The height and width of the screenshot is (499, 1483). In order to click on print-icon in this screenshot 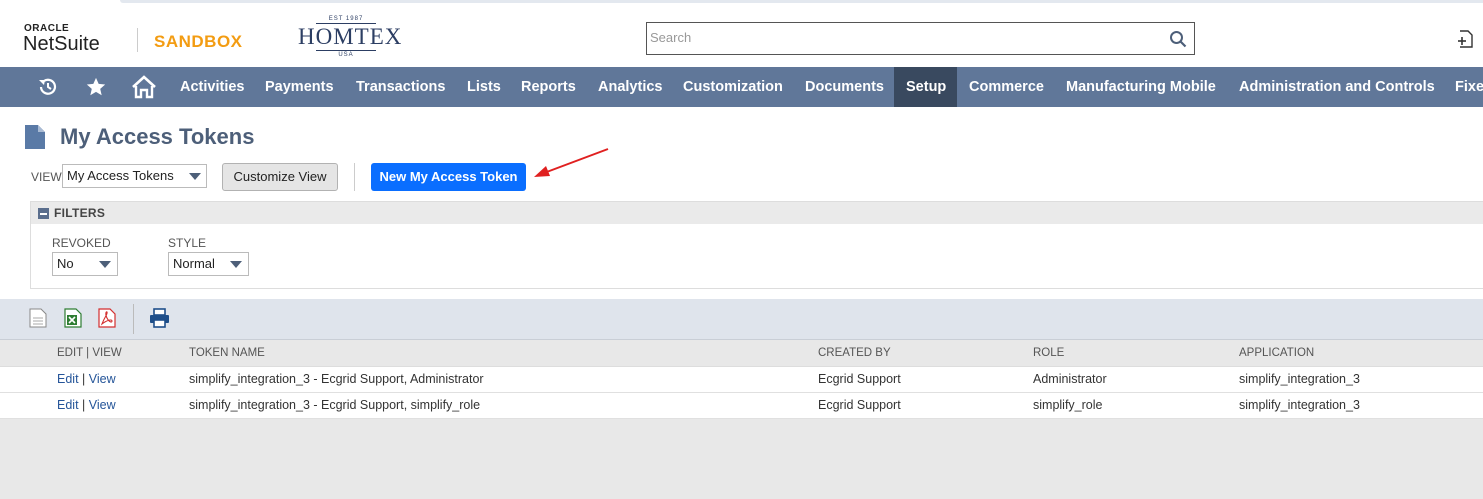, I will do `click(159, 318)`.